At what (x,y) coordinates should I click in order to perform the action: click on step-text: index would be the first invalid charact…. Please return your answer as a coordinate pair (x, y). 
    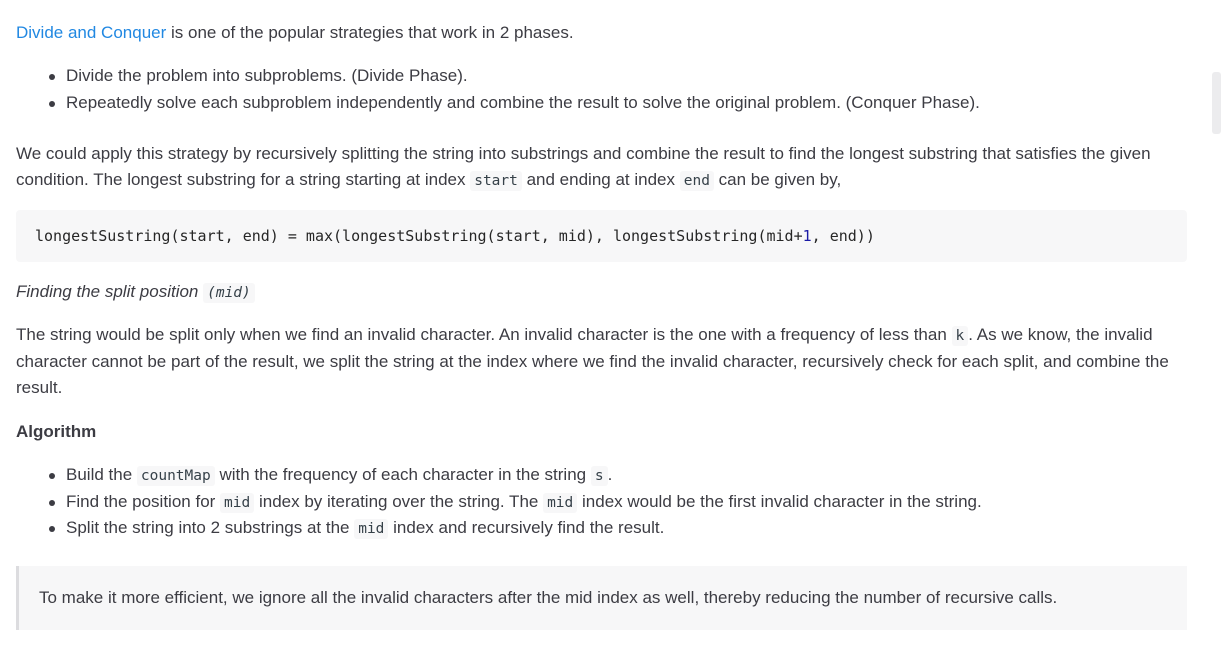
    Looking at the image, I should click on (779, 501).